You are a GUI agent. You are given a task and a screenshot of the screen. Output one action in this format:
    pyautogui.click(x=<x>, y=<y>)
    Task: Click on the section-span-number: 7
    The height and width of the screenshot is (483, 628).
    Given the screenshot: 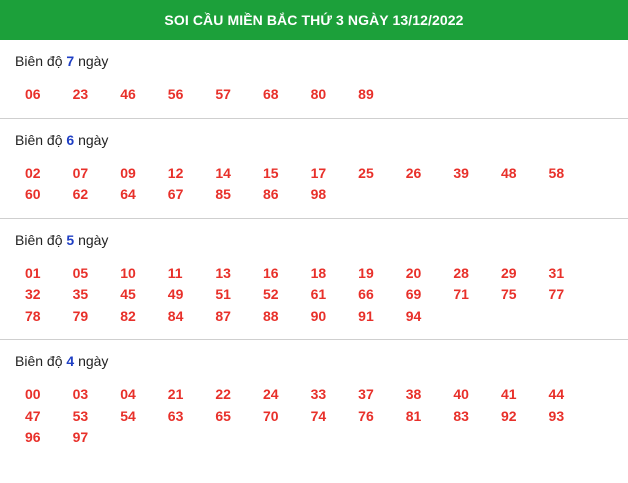 What is the action you would take?
    pyautogui.click(x=70, y=61)
    